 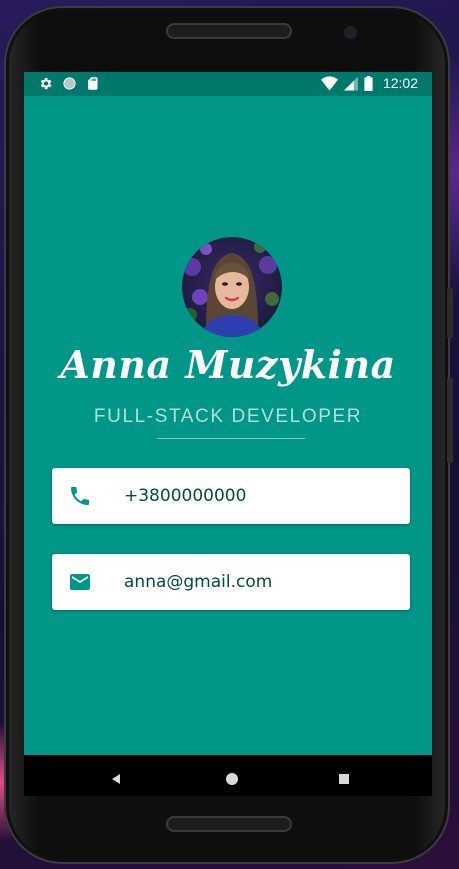 What do you see at coordinates (228, 84) in the screenshot?
I see `status-bar: 12:02` at bounding box center [228, 84].